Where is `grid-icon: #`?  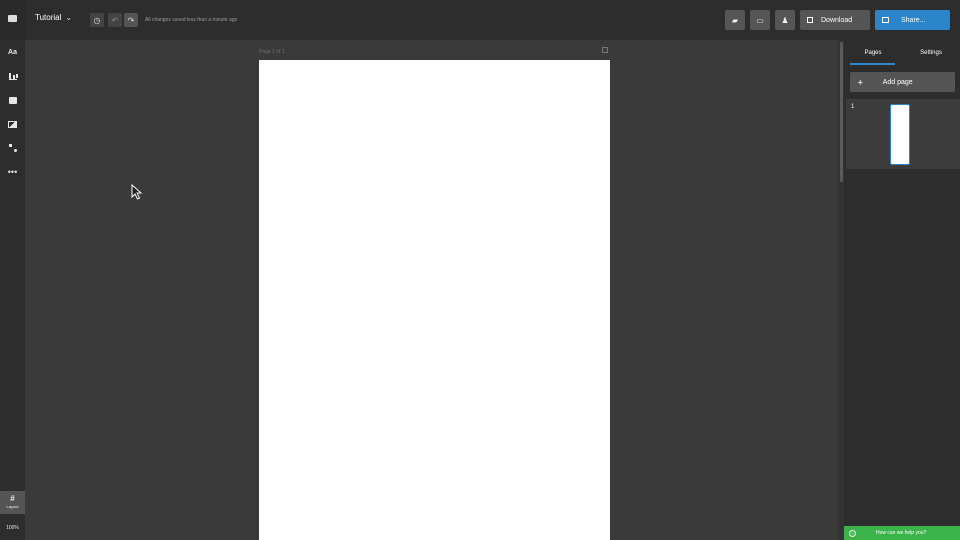 grid-icon: # is located at coordinates (12, 498).